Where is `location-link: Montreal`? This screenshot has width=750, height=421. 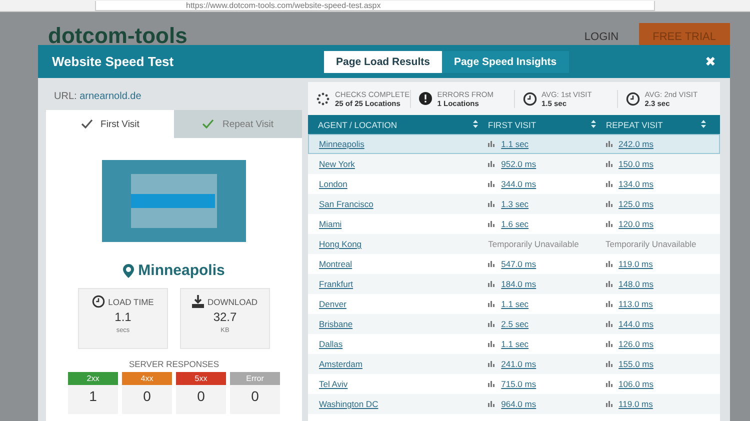
location-link: Montreal is located at coordinates (335, 264).